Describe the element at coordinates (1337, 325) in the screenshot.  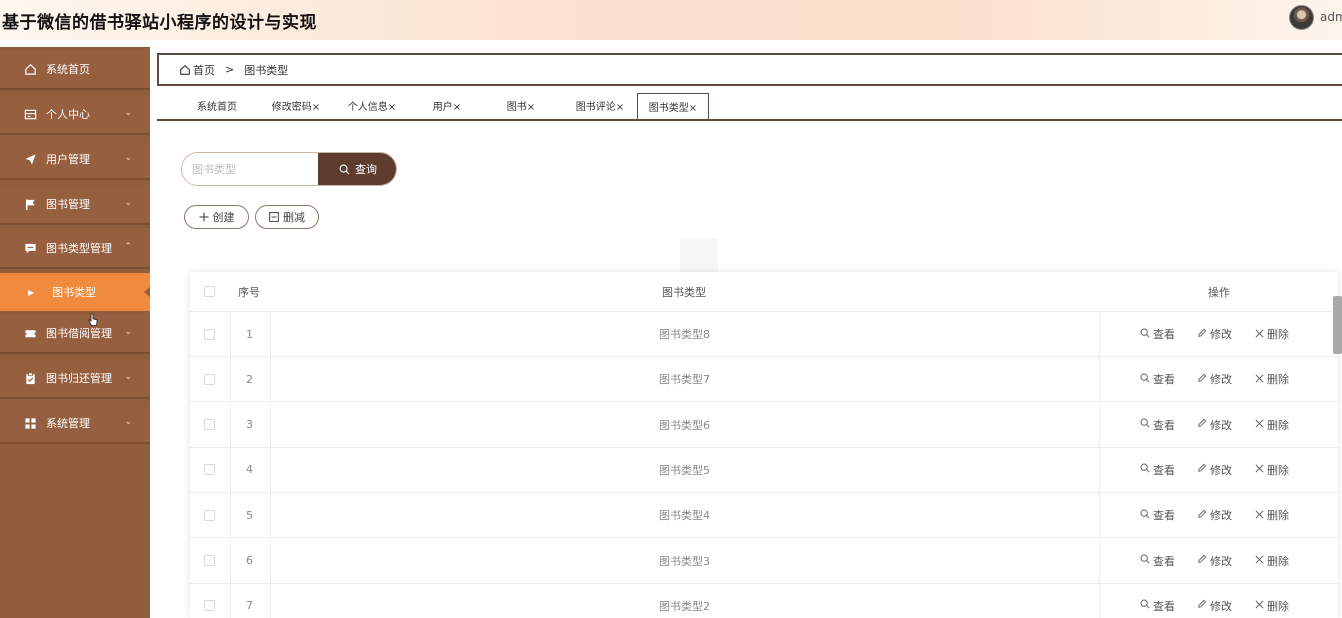
I see `scrollbar` at that location.